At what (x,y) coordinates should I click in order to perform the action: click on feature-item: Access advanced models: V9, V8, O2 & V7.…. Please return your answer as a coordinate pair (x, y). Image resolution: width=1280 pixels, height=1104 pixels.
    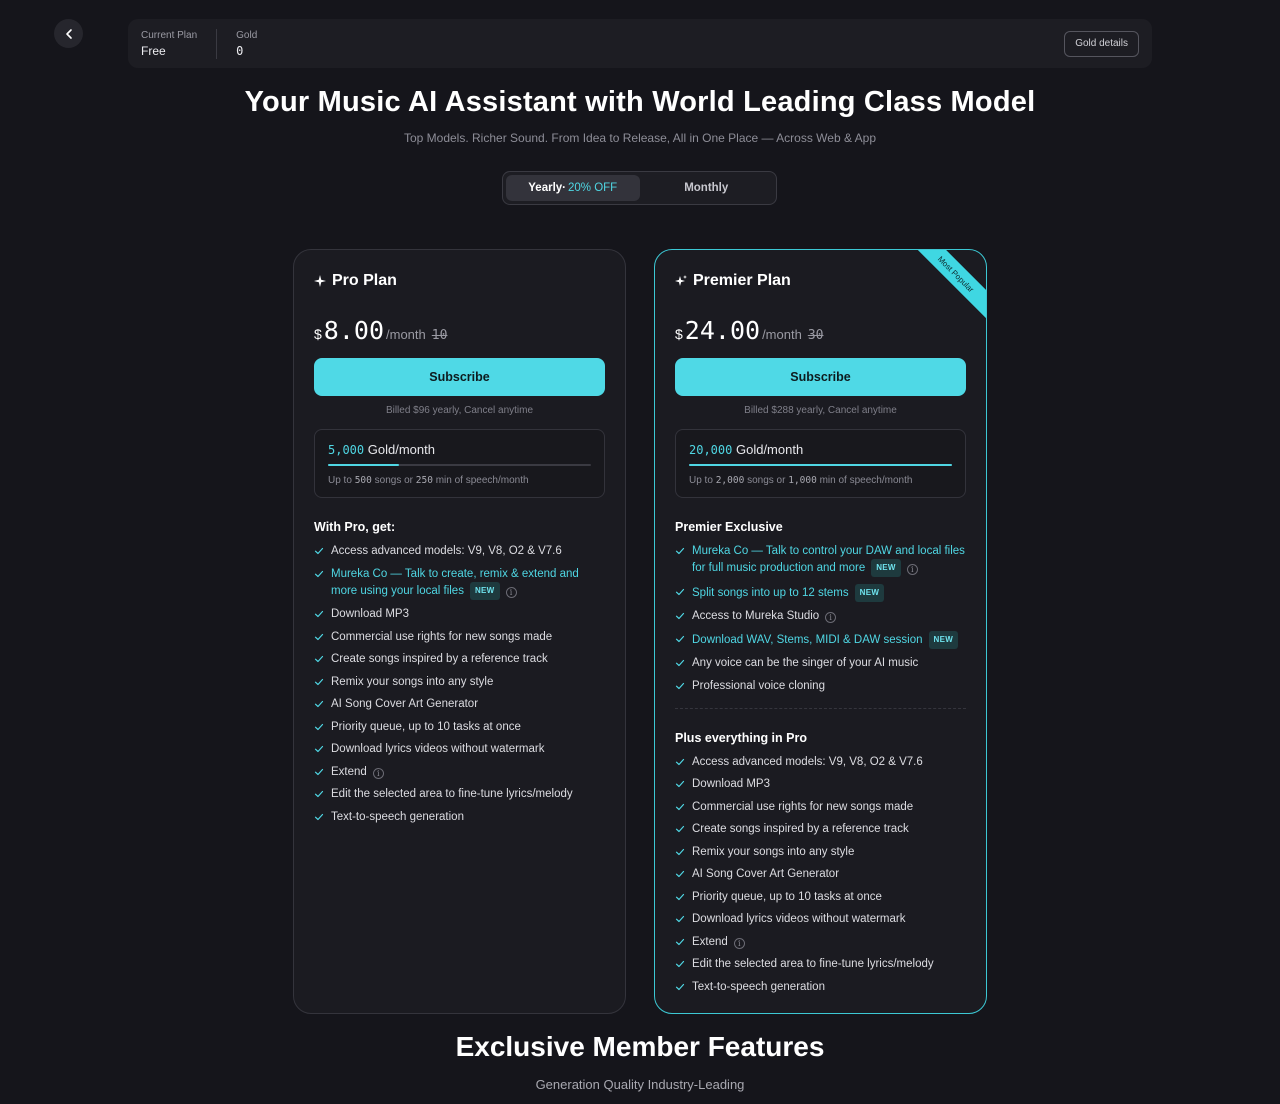
    Looking at the image, I should click on (459, 551).